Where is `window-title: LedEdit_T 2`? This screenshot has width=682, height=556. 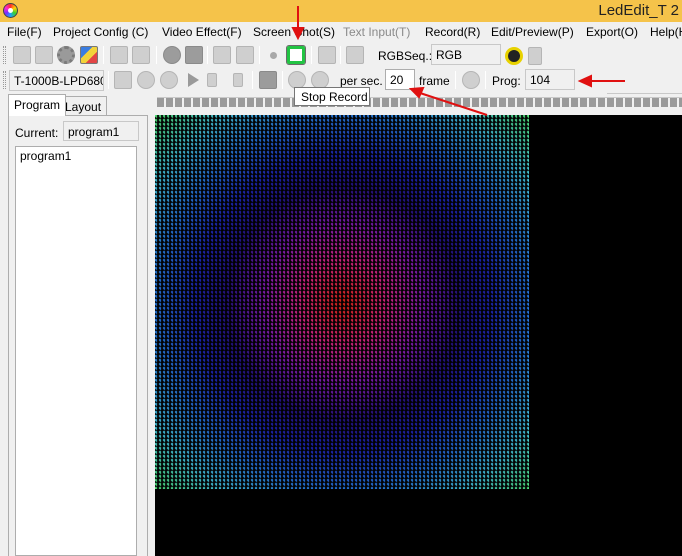
window-title: LedEdit_T 2 is located at coordinates (638, 10).